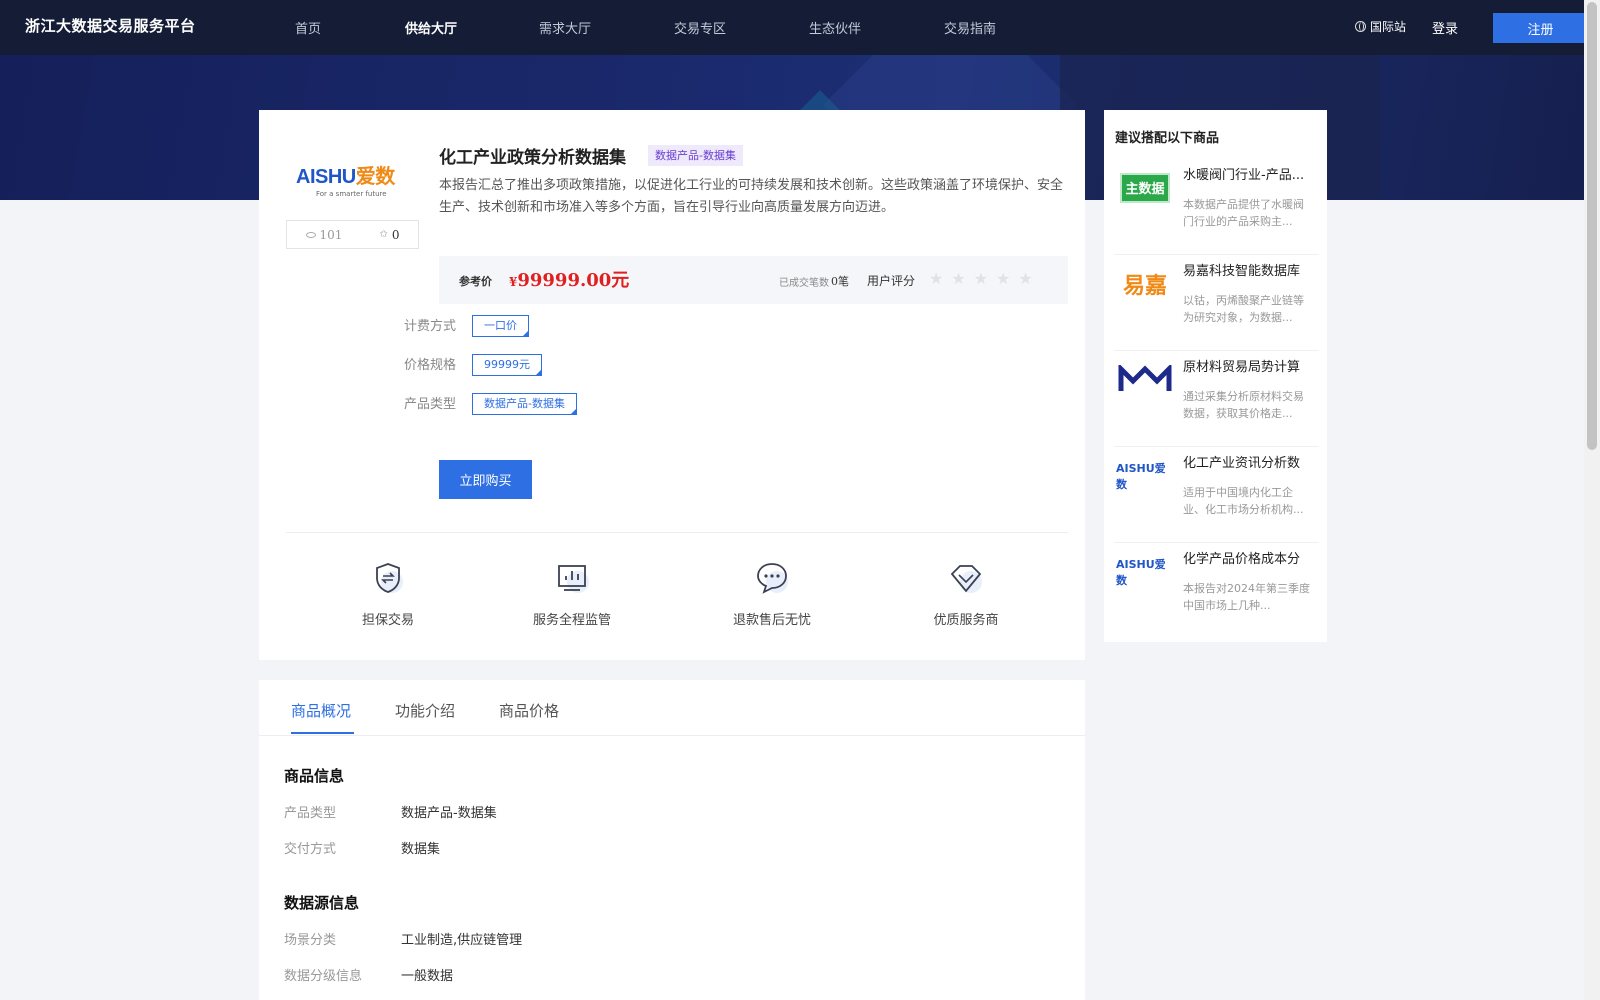 Image resolution: width=1600 pixels, height=1000 pixels. What do you see at coordinates (1540, 28) in the screenshot?
I see `register-button: 注册` at bounding box center [1540, 28].